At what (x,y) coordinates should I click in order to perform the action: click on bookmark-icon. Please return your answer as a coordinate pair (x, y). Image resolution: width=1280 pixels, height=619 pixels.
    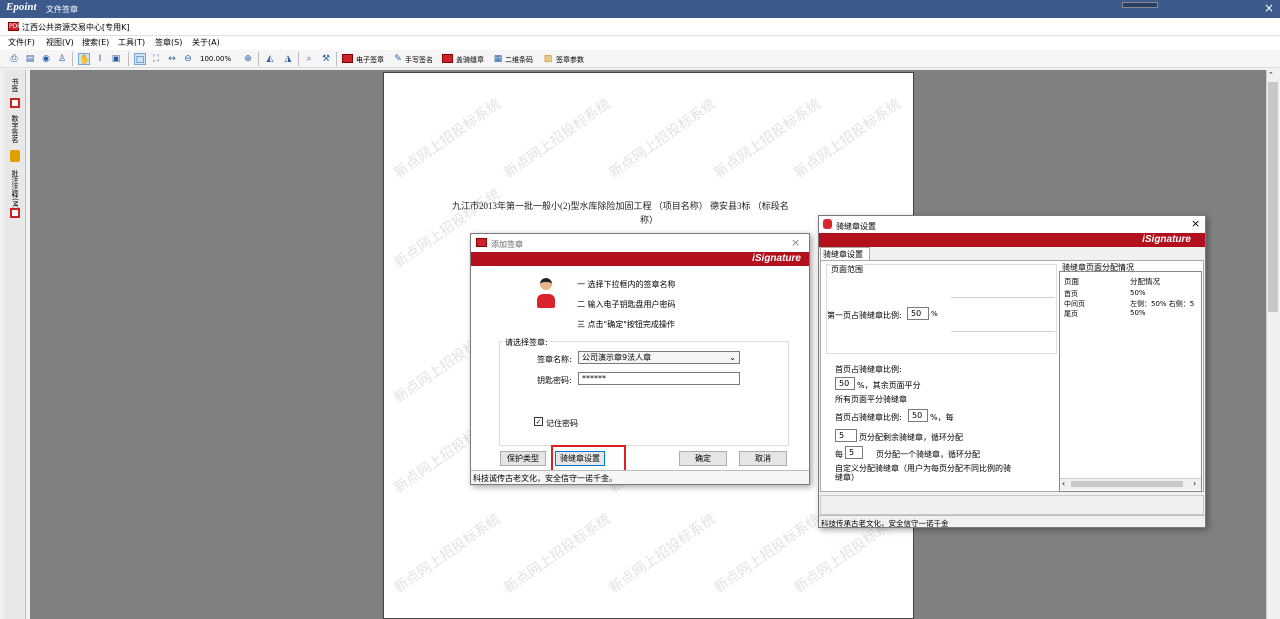
    Looking at the image, I should click on (15, 103).